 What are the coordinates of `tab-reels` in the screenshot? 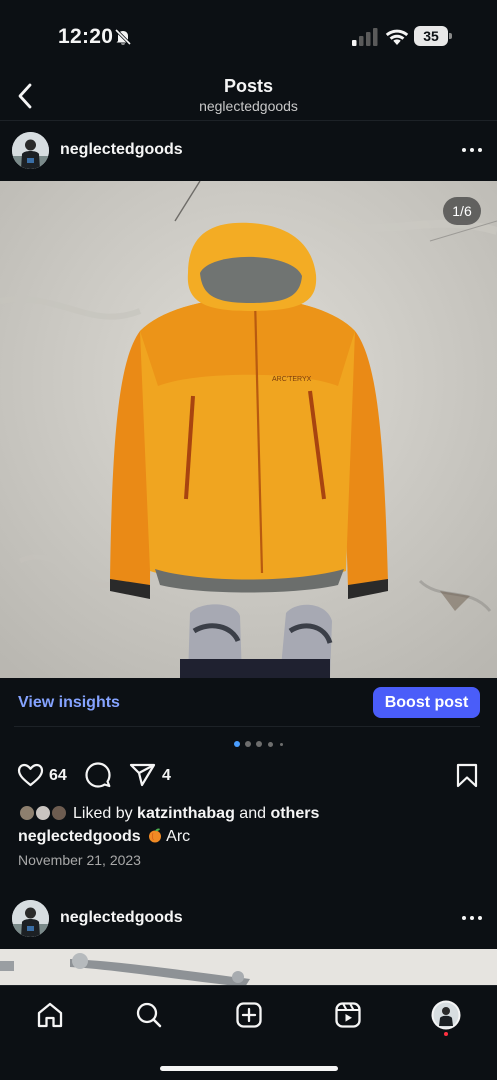 It's located at (348, 1015).